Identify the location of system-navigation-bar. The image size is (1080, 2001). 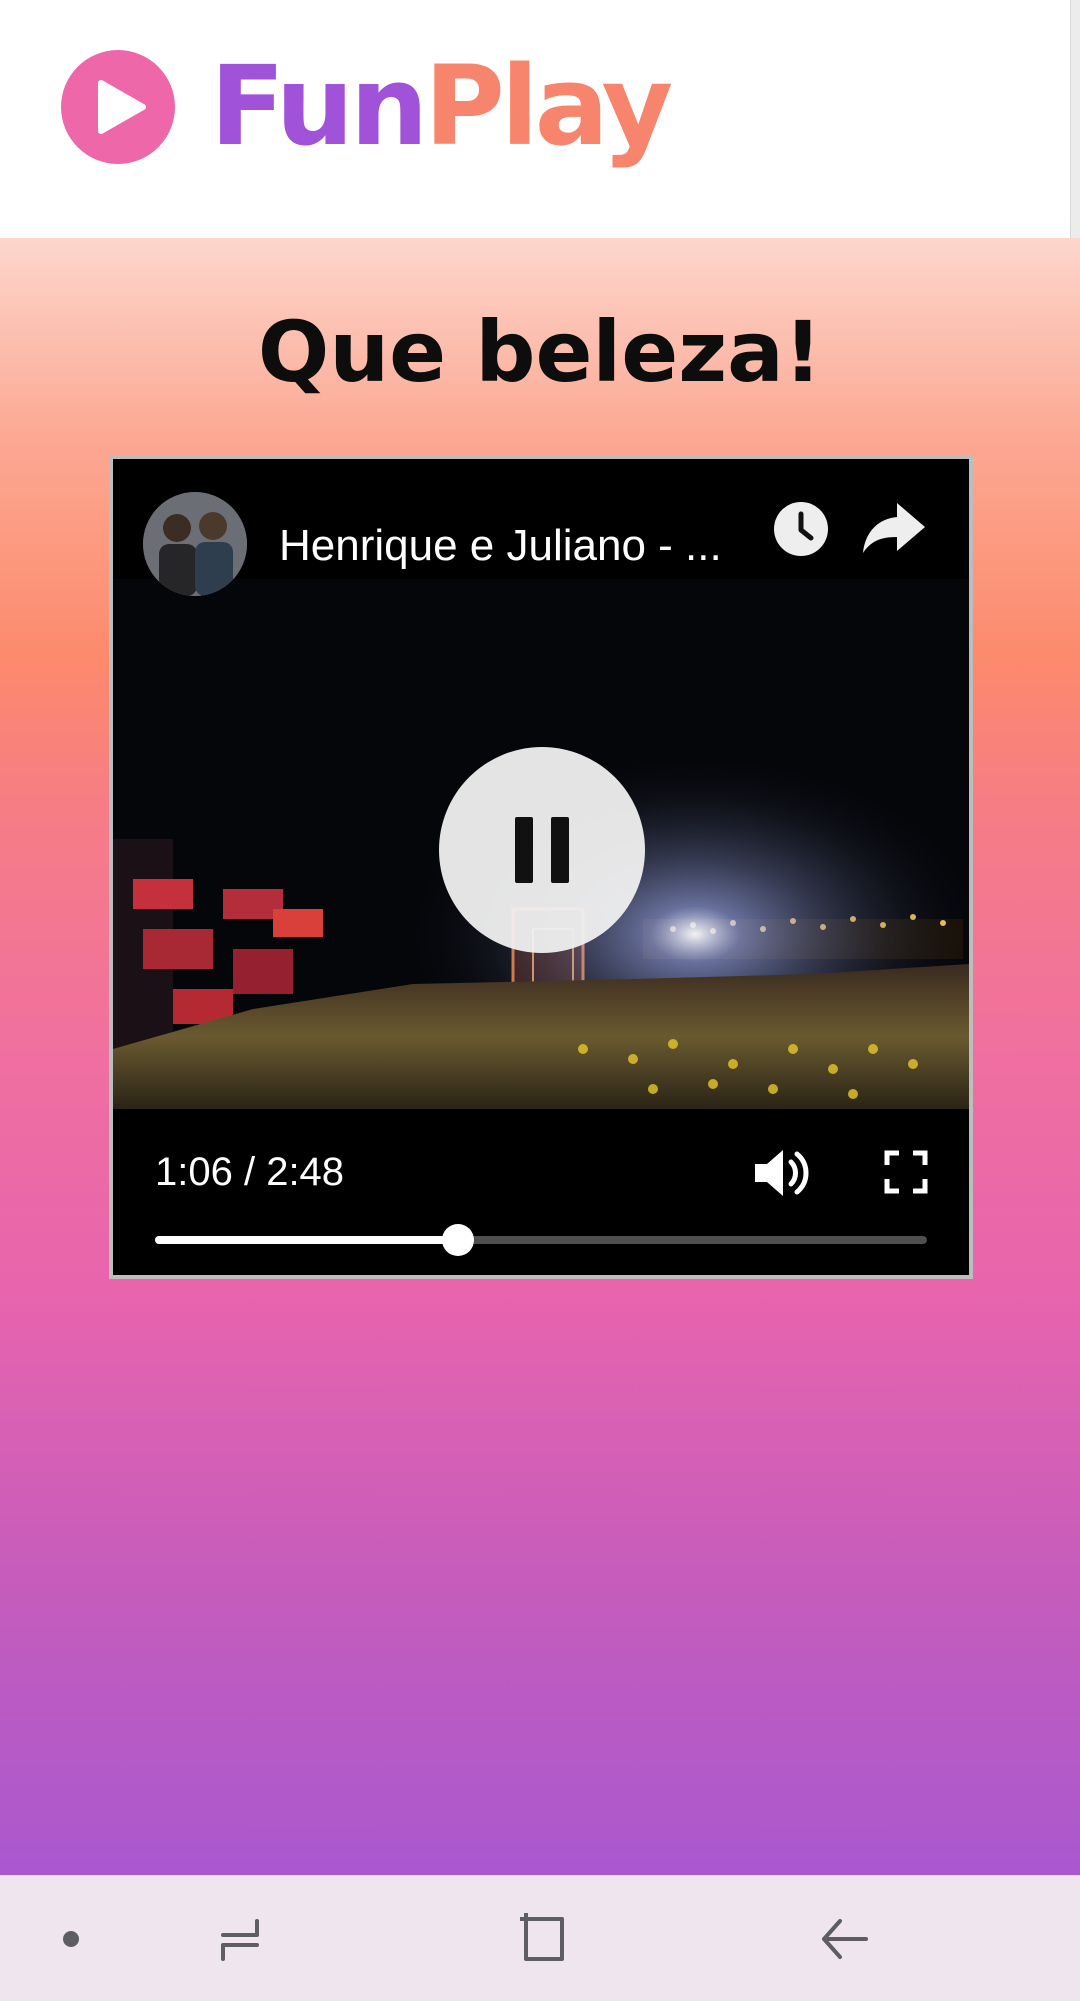
(540, 1938).